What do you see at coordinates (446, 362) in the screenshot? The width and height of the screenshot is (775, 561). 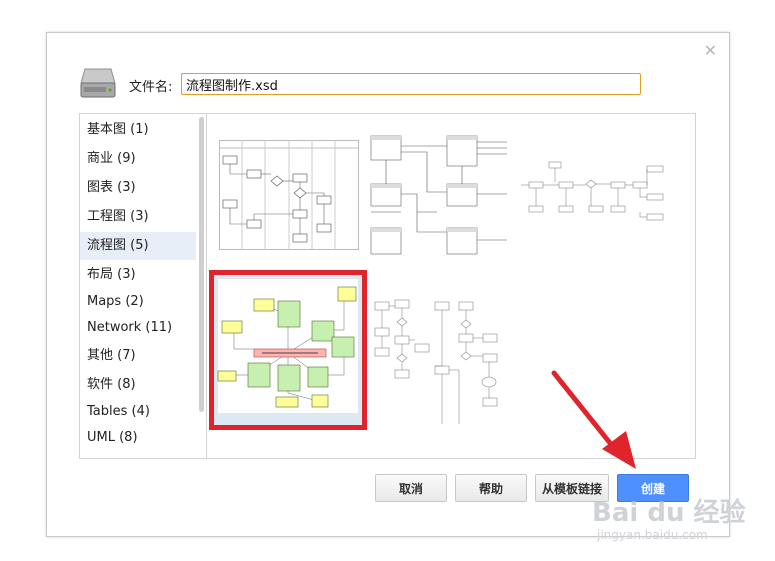 I see `template-vertical-flowchart` at bounding box center [446, 362].